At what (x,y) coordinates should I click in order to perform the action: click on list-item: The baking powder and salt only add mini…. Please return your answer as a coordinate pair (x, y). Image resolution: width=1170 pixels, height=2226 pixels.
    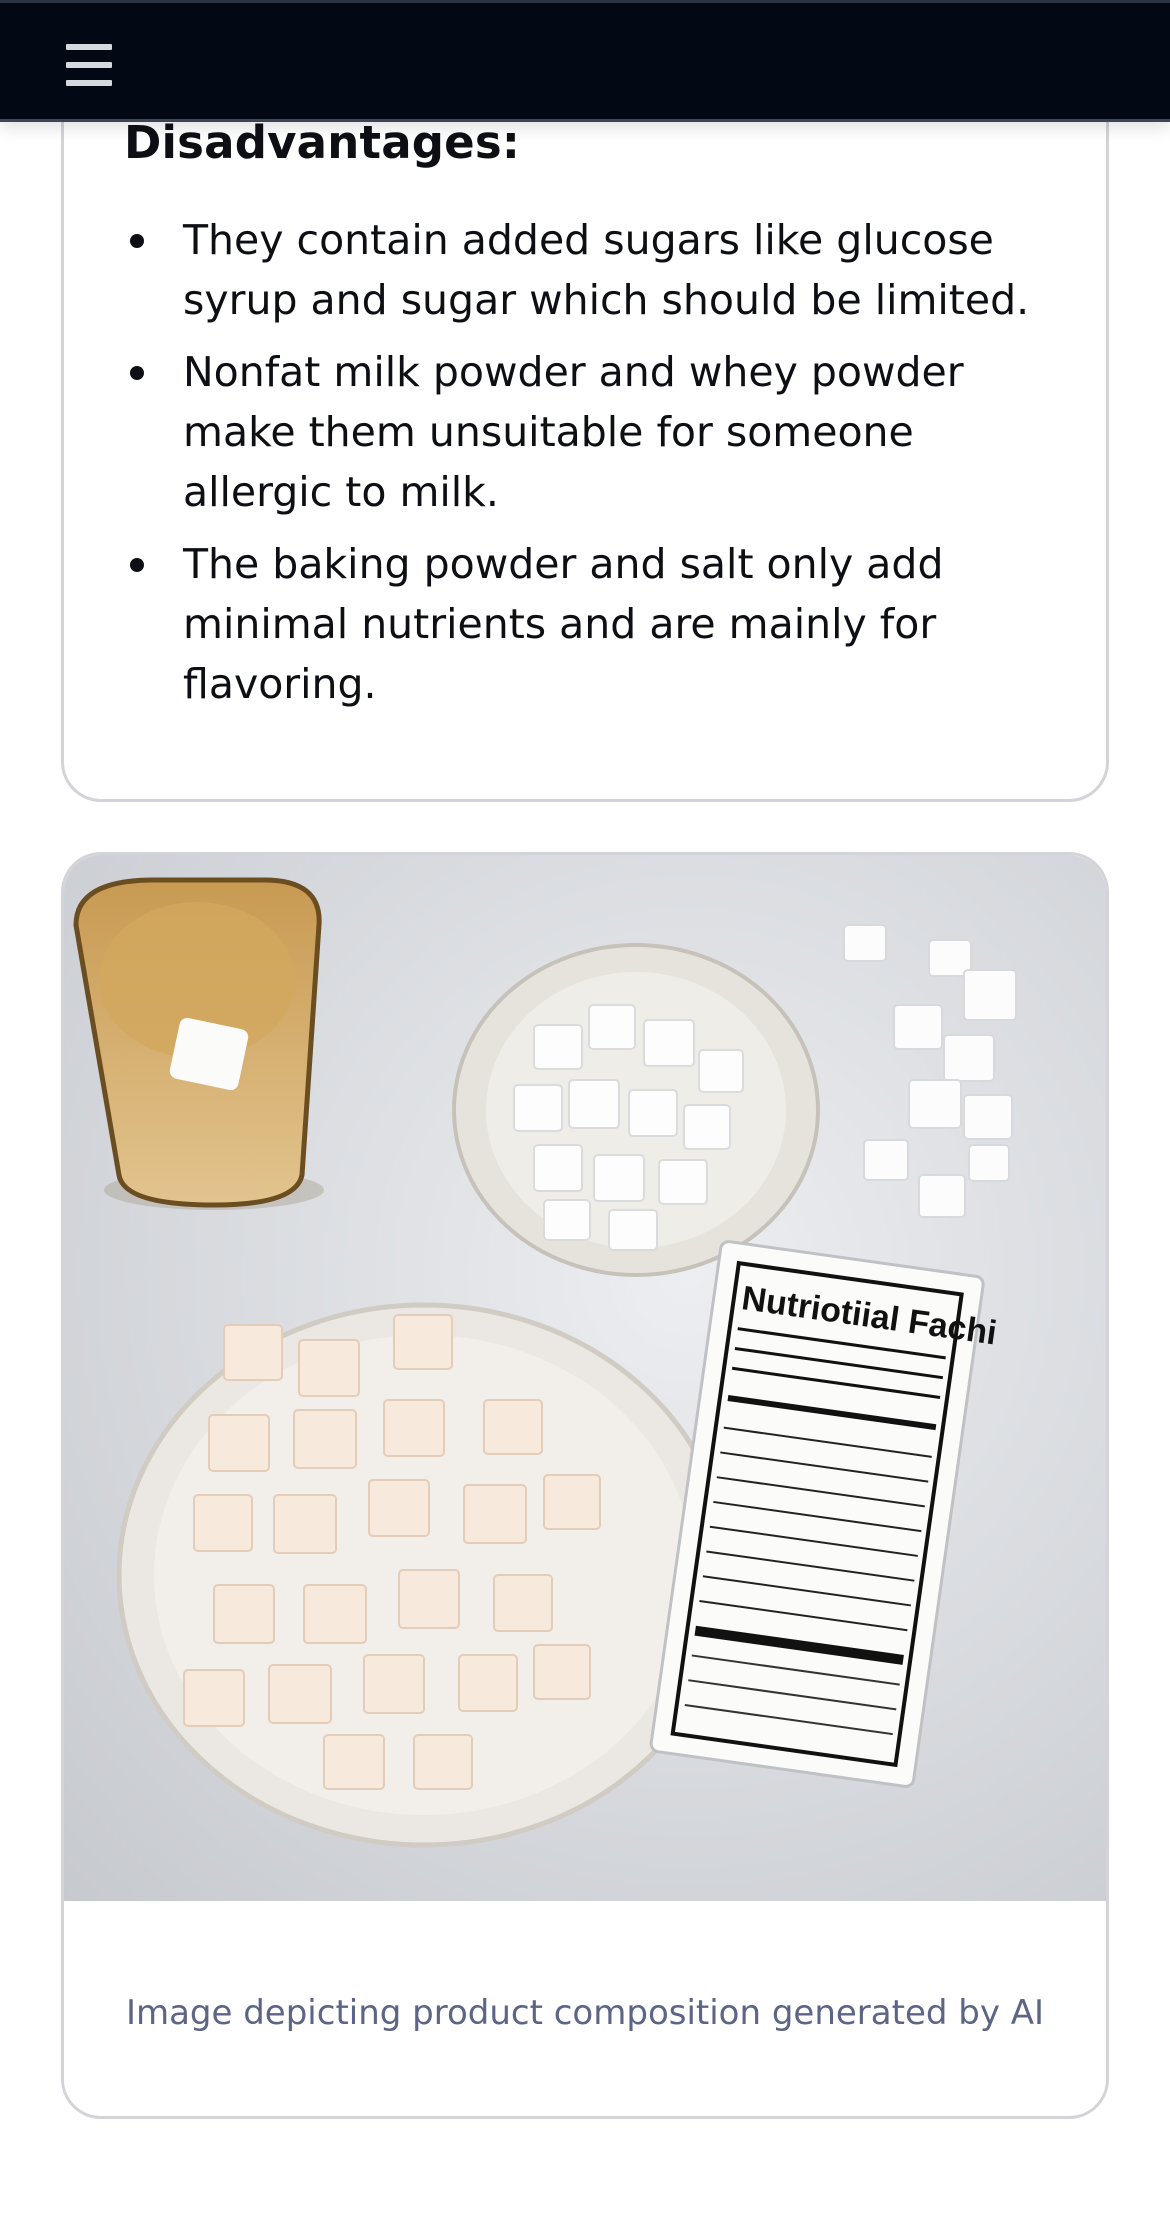
    Looking at the image, I should click on (594, 624).